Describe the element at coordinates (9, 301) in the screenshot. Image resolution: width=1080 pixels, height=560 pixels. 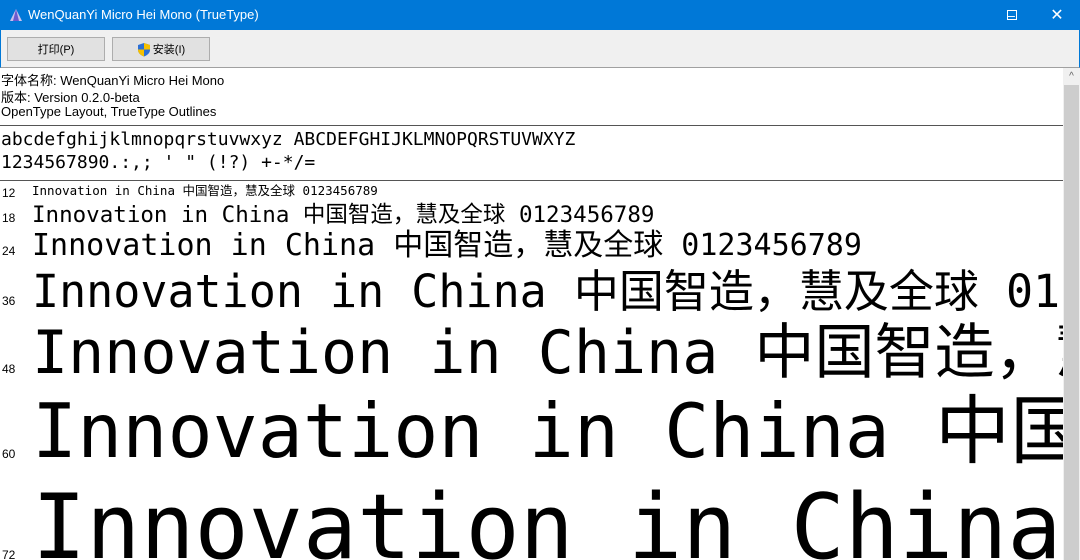
I see `size-label: 36` at that location.